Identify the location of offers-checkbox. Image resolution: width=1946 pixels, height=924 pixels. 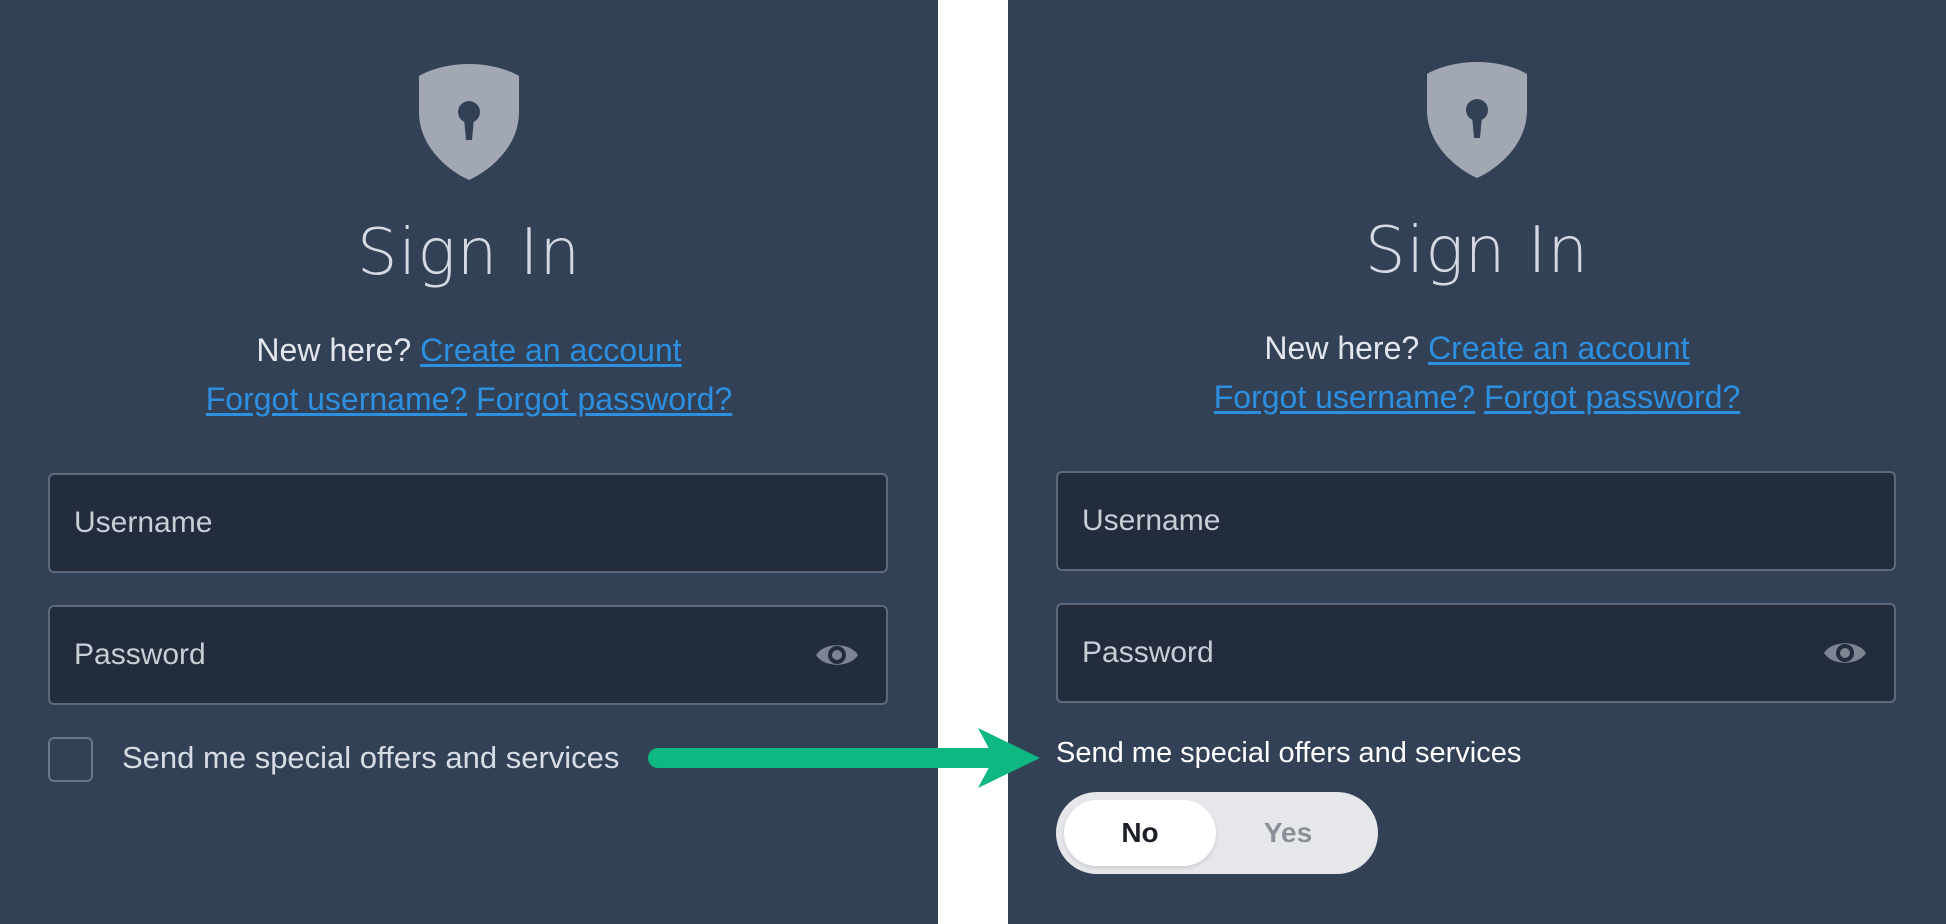
(70, 759).